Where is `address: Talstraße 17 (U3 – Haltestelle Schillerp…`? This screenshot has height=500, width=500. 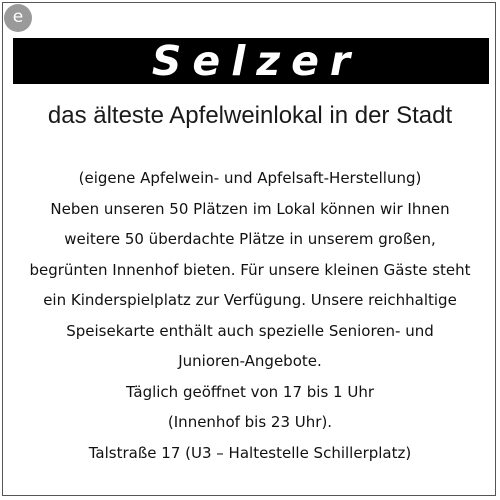 address: Talstraße 17 (U3 – Haltestelle Schillerp… is located at coordinates (250, 452).